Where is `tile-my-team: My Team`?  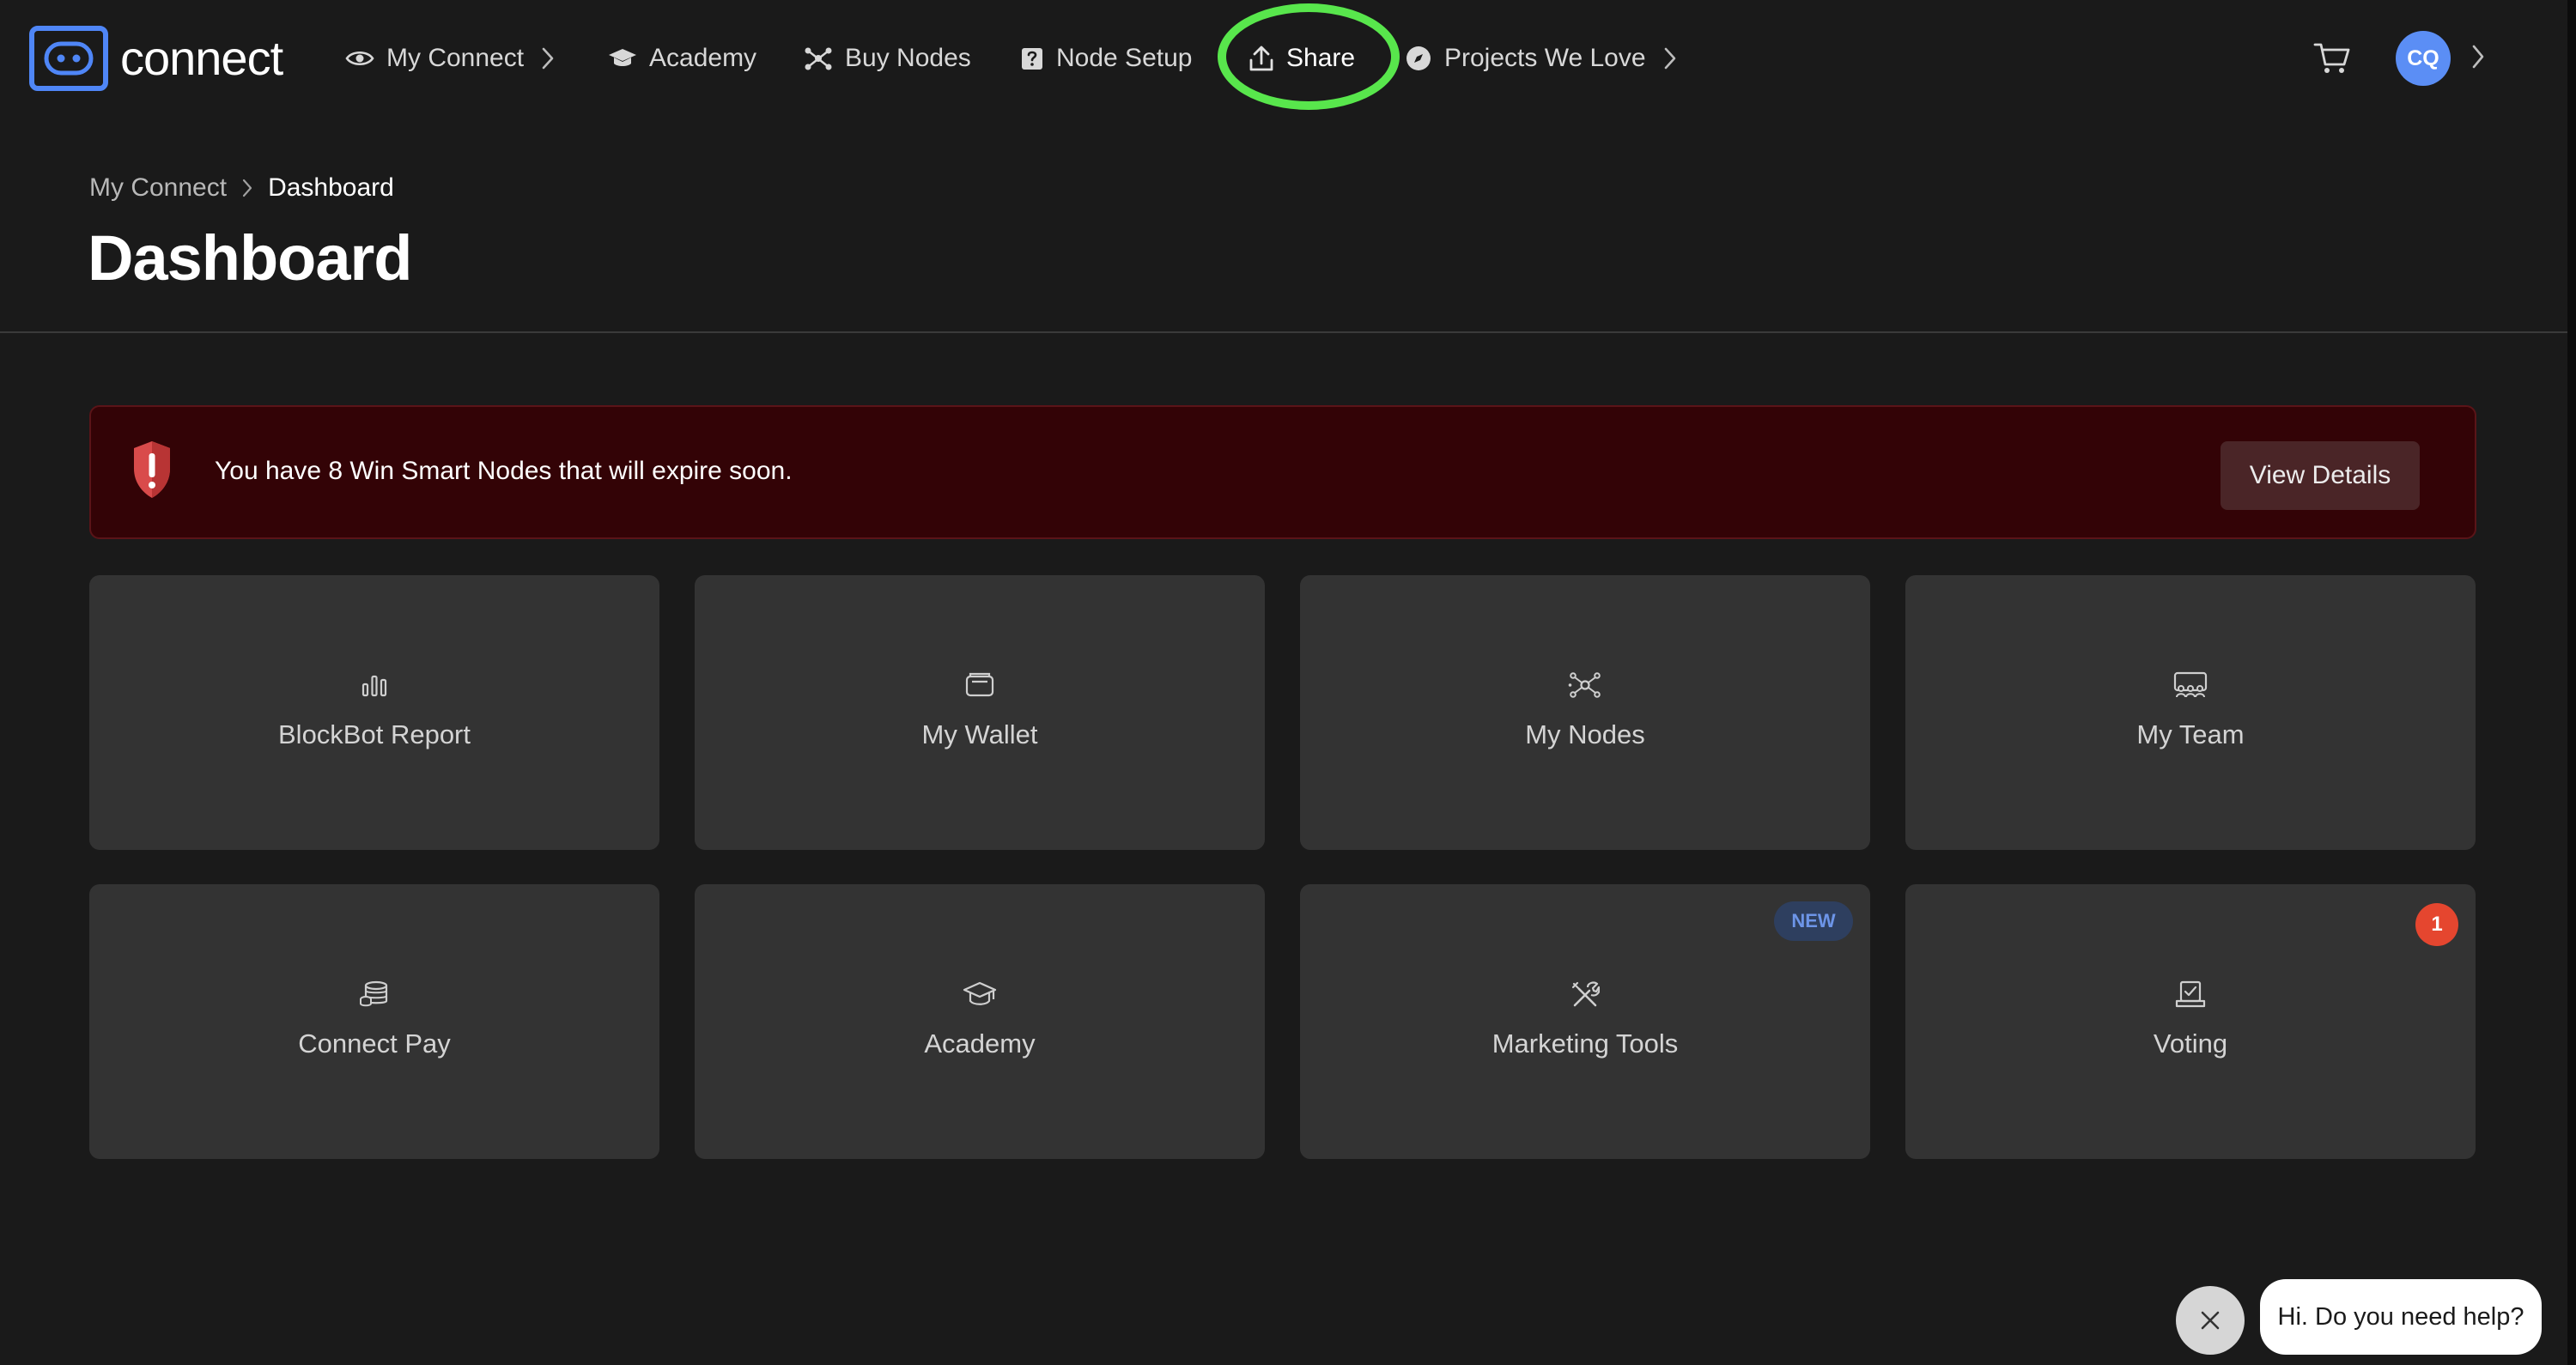
tile-my-team: My Team is located at coordinates (2190, 712).